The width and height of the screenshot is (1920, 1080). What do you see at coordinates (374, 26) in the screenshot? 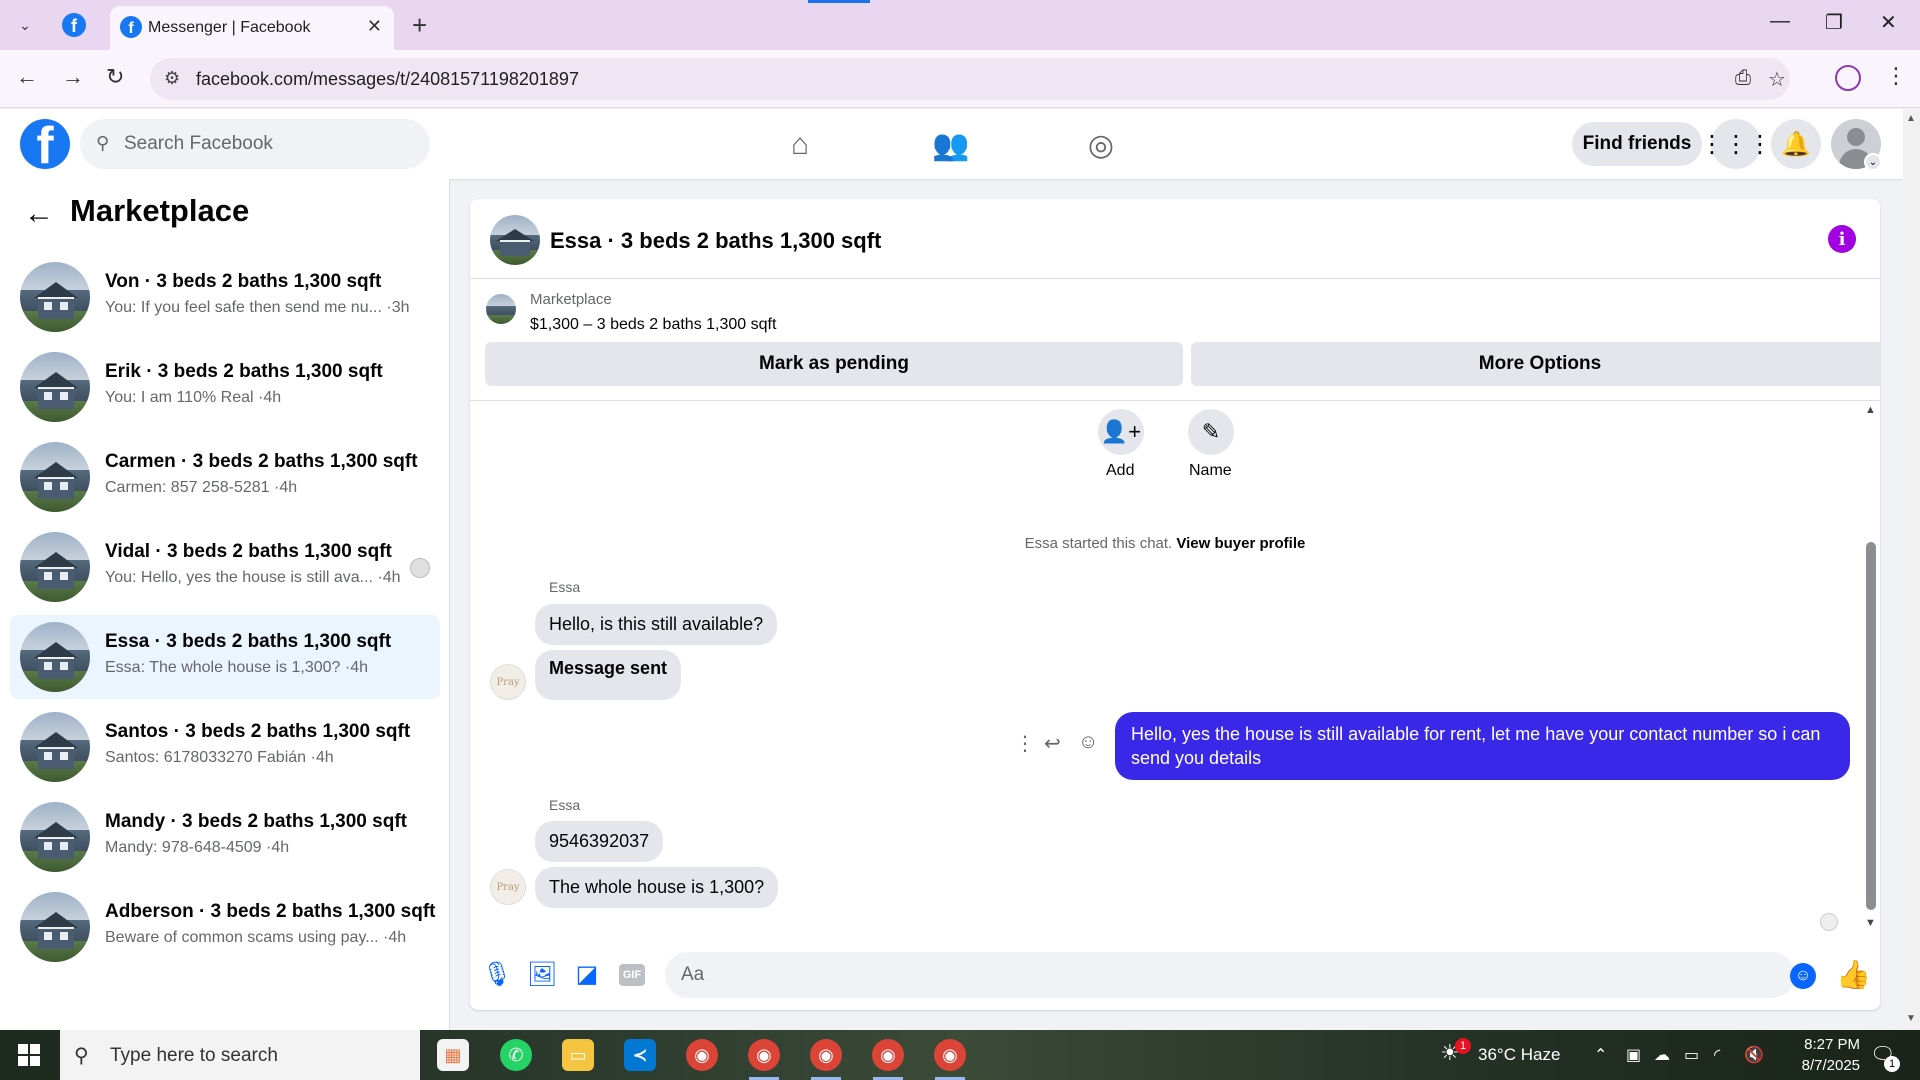
I see `tab-close-icon: ✕` at bounding box center [374, 26].